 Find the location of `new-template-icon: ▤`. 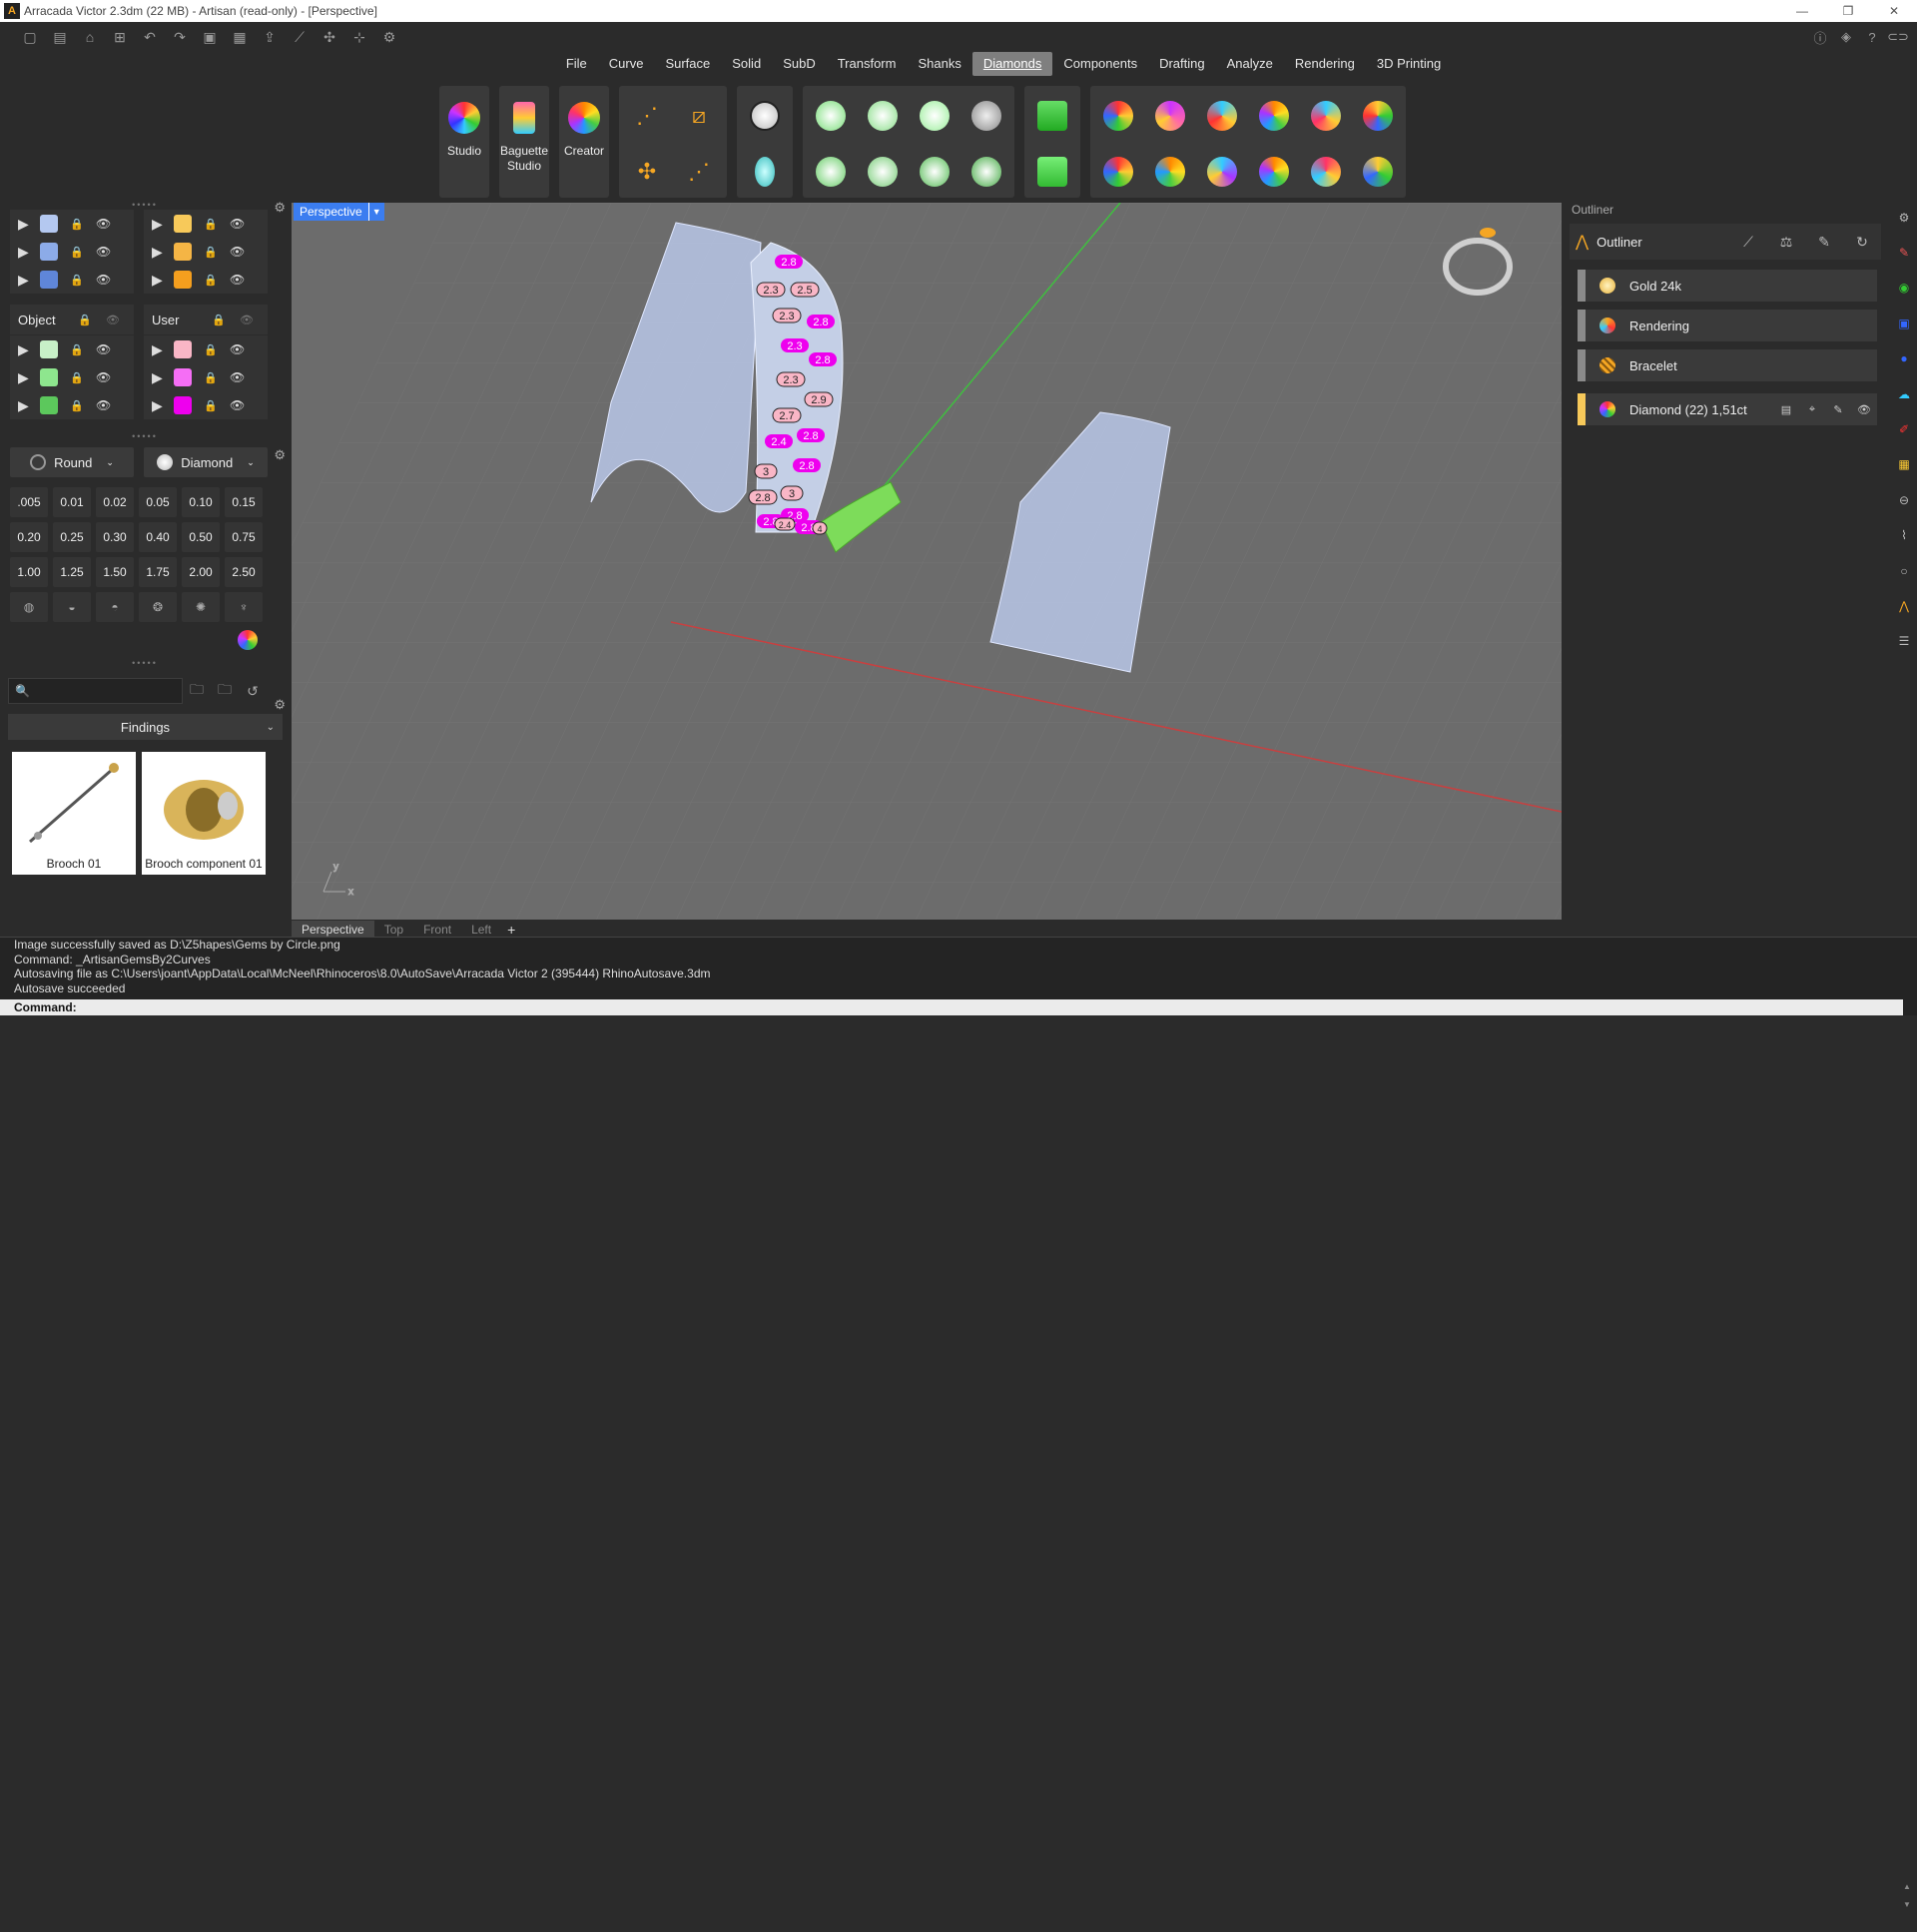

new-template-icon: ▤ is located at coordinates (60, 37).